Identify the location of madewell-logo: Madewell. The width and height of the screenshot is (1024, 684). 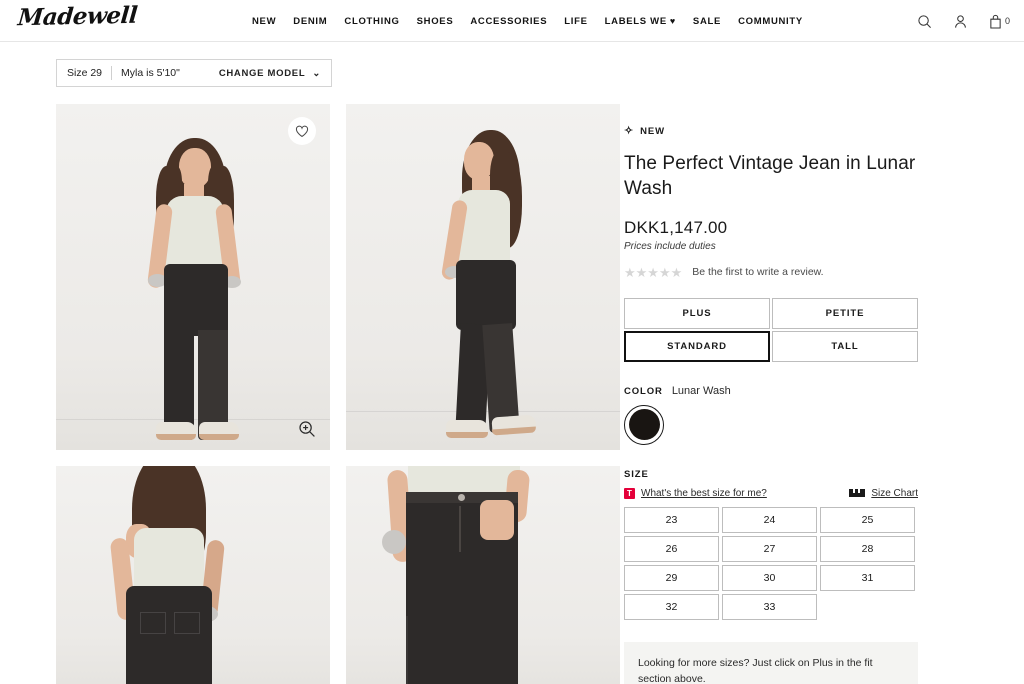
(78, 16).